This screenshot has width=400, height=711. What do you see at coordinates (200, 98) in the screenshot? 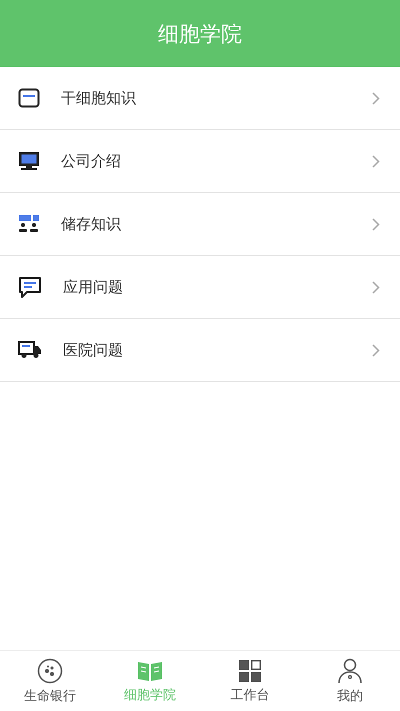
I see `menu-item: 干细胞知识` at bounding box center [200, 98].